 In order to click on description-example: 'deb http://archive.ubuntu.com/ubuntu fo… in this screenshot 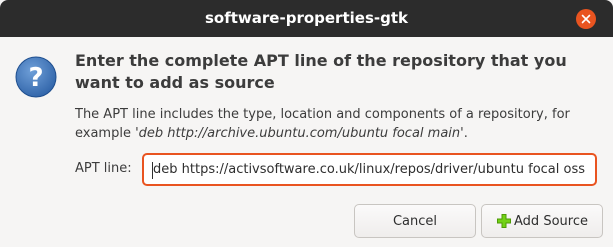, I will do `click(299, 133)`.